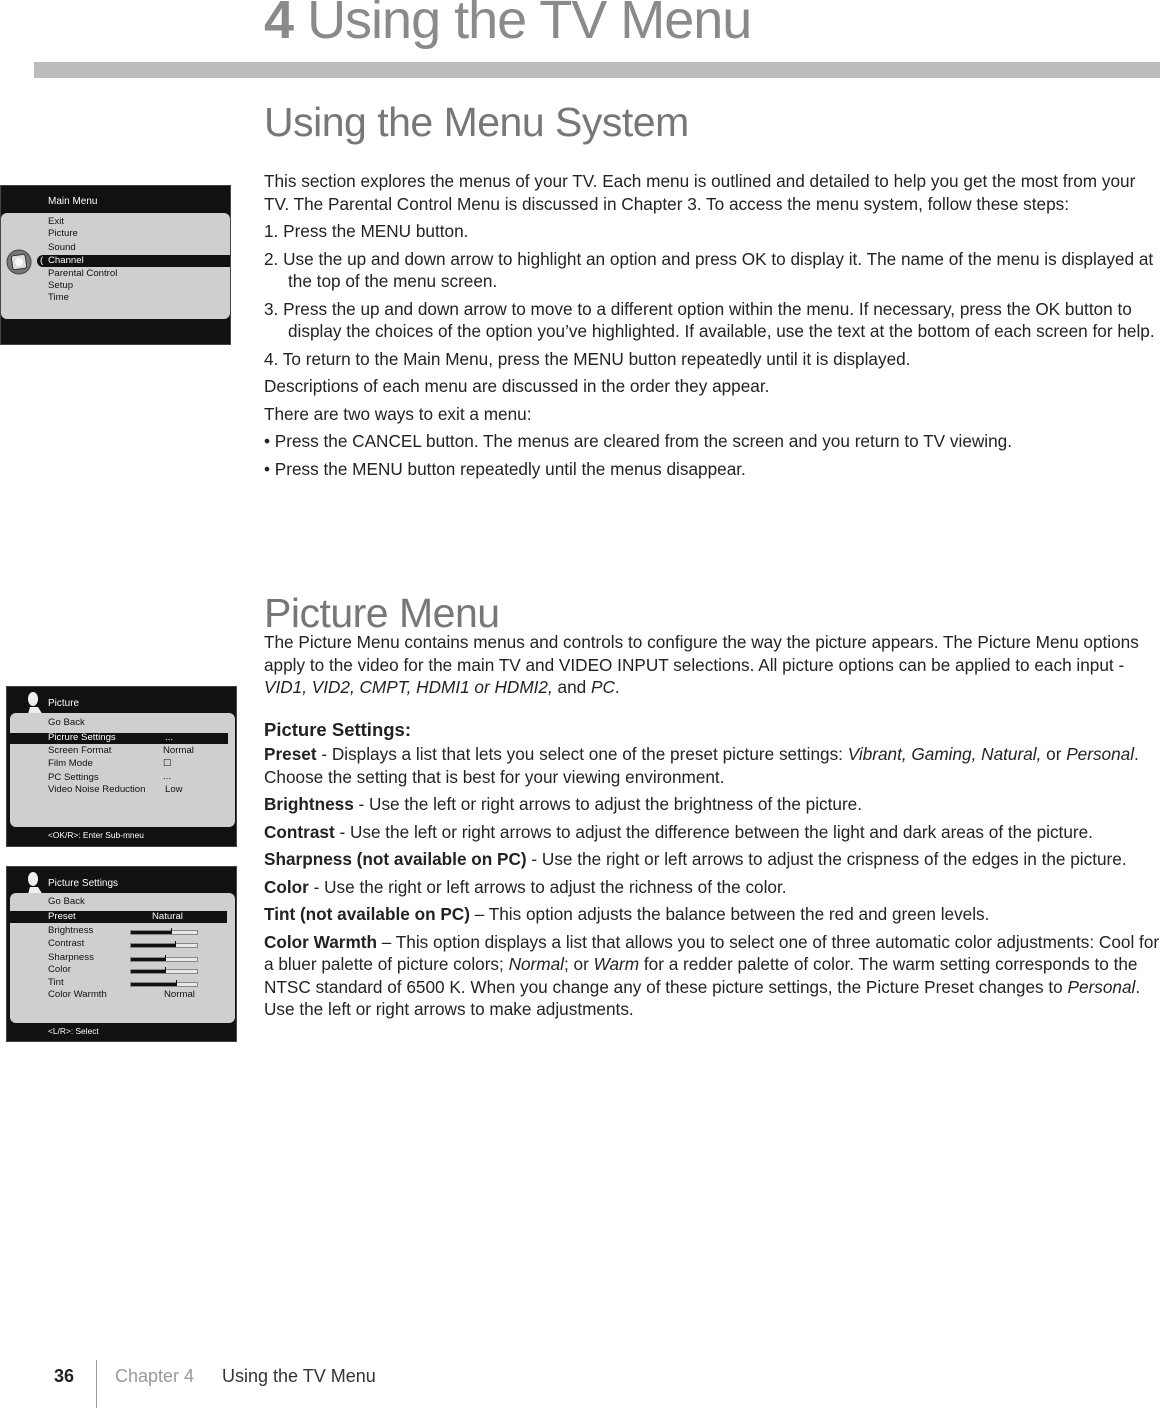 This screenshot has height=1409, width=1160. What do you see at coordinates (286, 886) in the screenshot?
I see `color-term: Color` at bounding box center [286, 886].